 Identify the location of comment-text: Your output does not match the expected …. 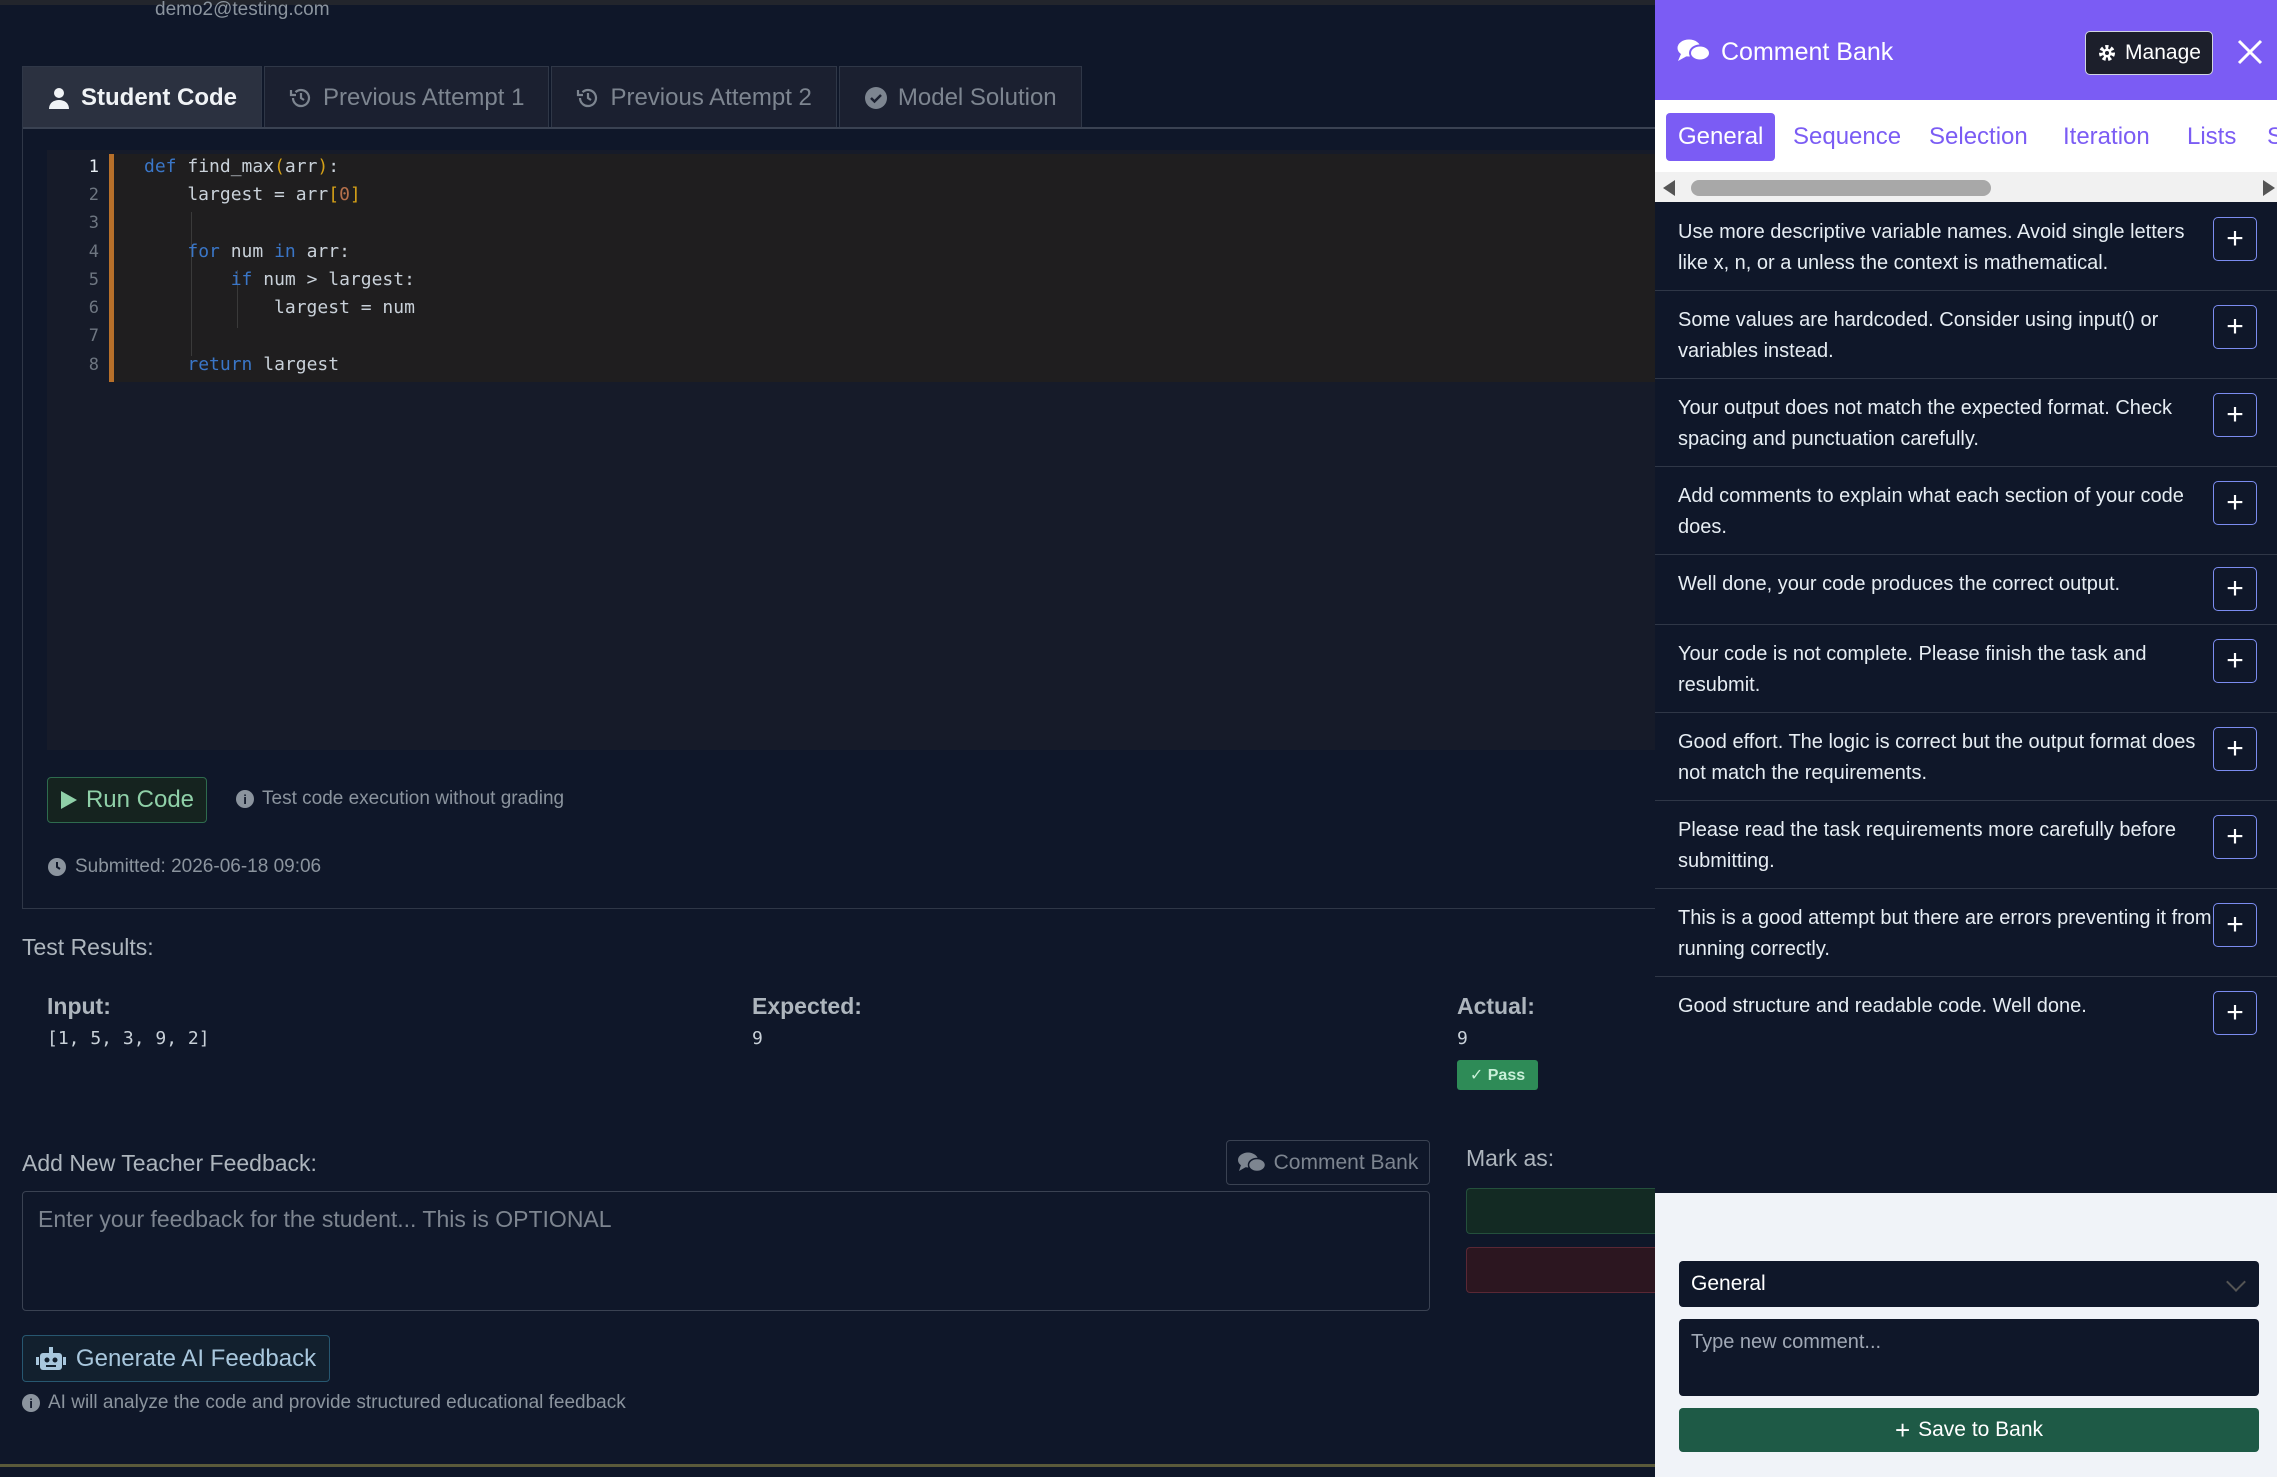
(1925, 423).